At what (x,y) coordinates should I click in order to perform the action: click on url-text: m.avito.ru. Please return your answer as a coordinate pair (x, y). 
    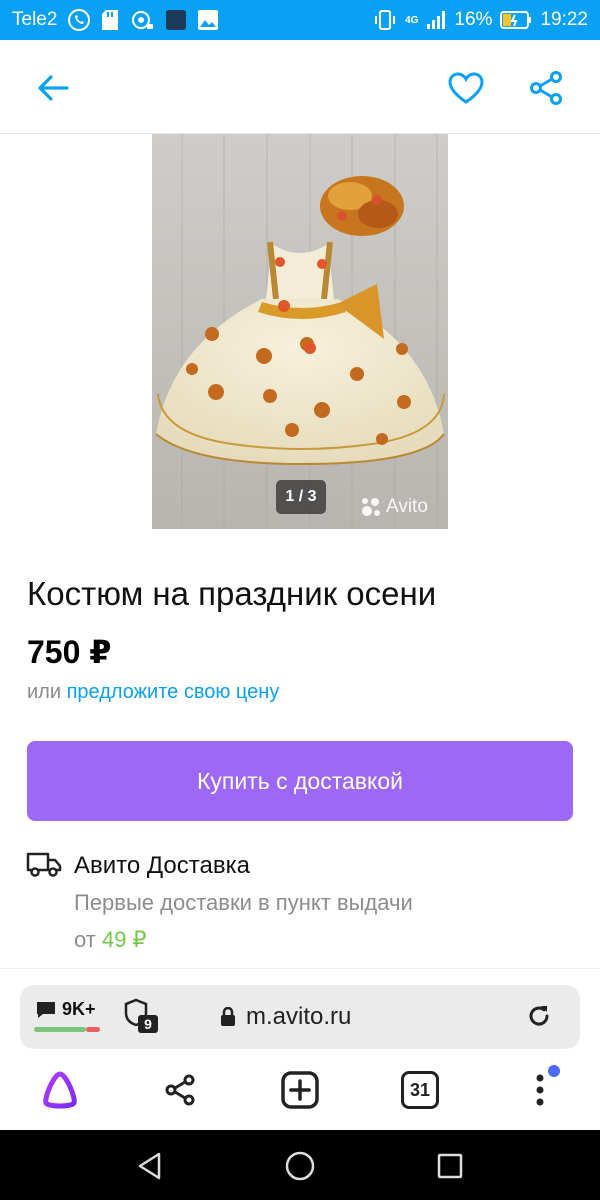
    Looking at the image, I should click on (299, 1016).